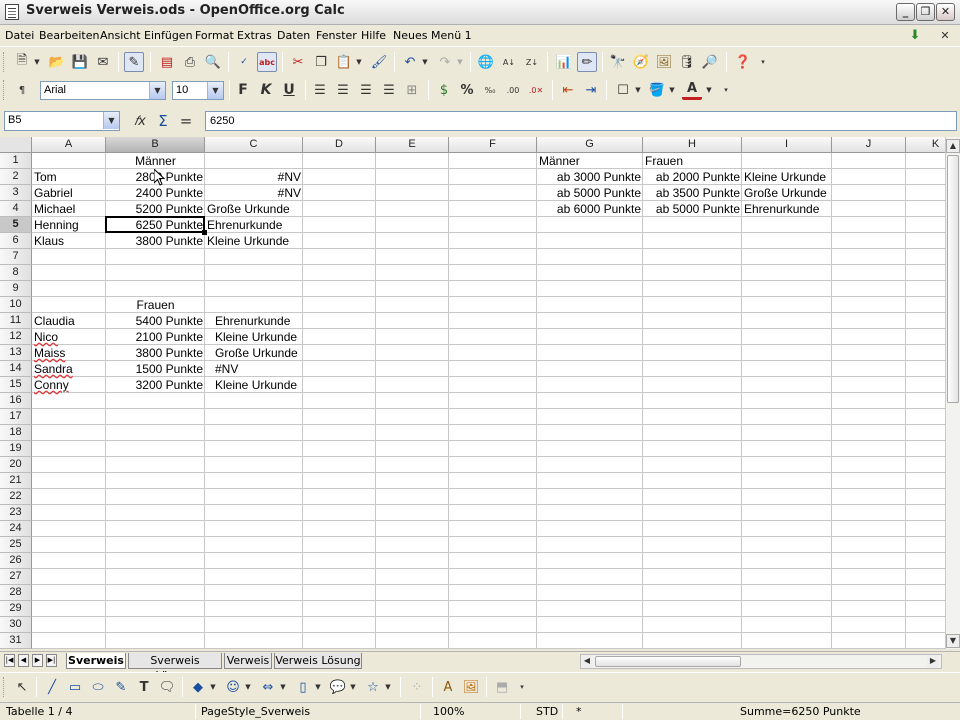 The height and width of the screenshot is (720, 960). Describe the element at coordinates (953, 279) in the screenshot. I see `vertical-scroll-thumb` at that location.